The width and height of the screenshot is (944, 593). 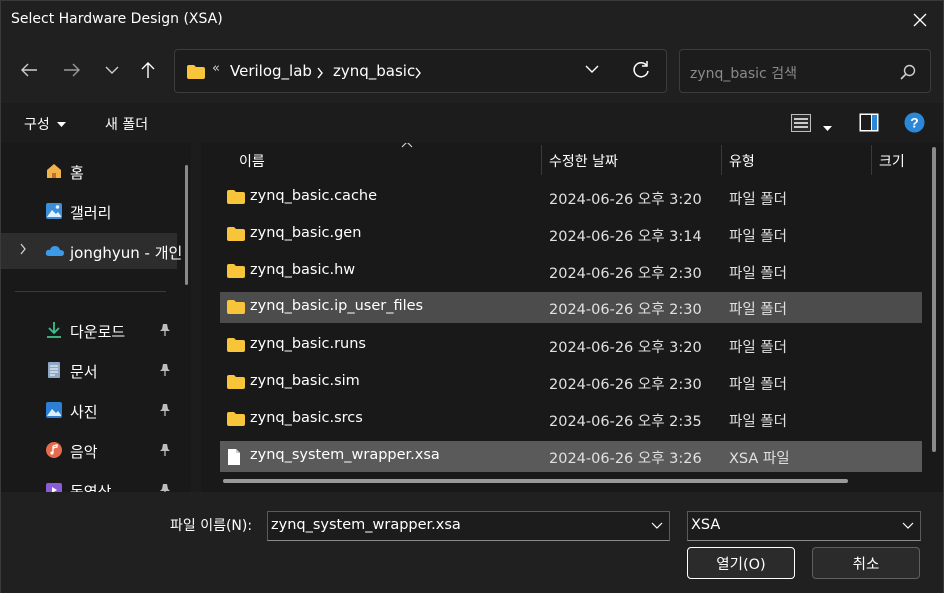 I want to click on sidebar-item-downloads: 다운로드, so click(x=89, y=330).